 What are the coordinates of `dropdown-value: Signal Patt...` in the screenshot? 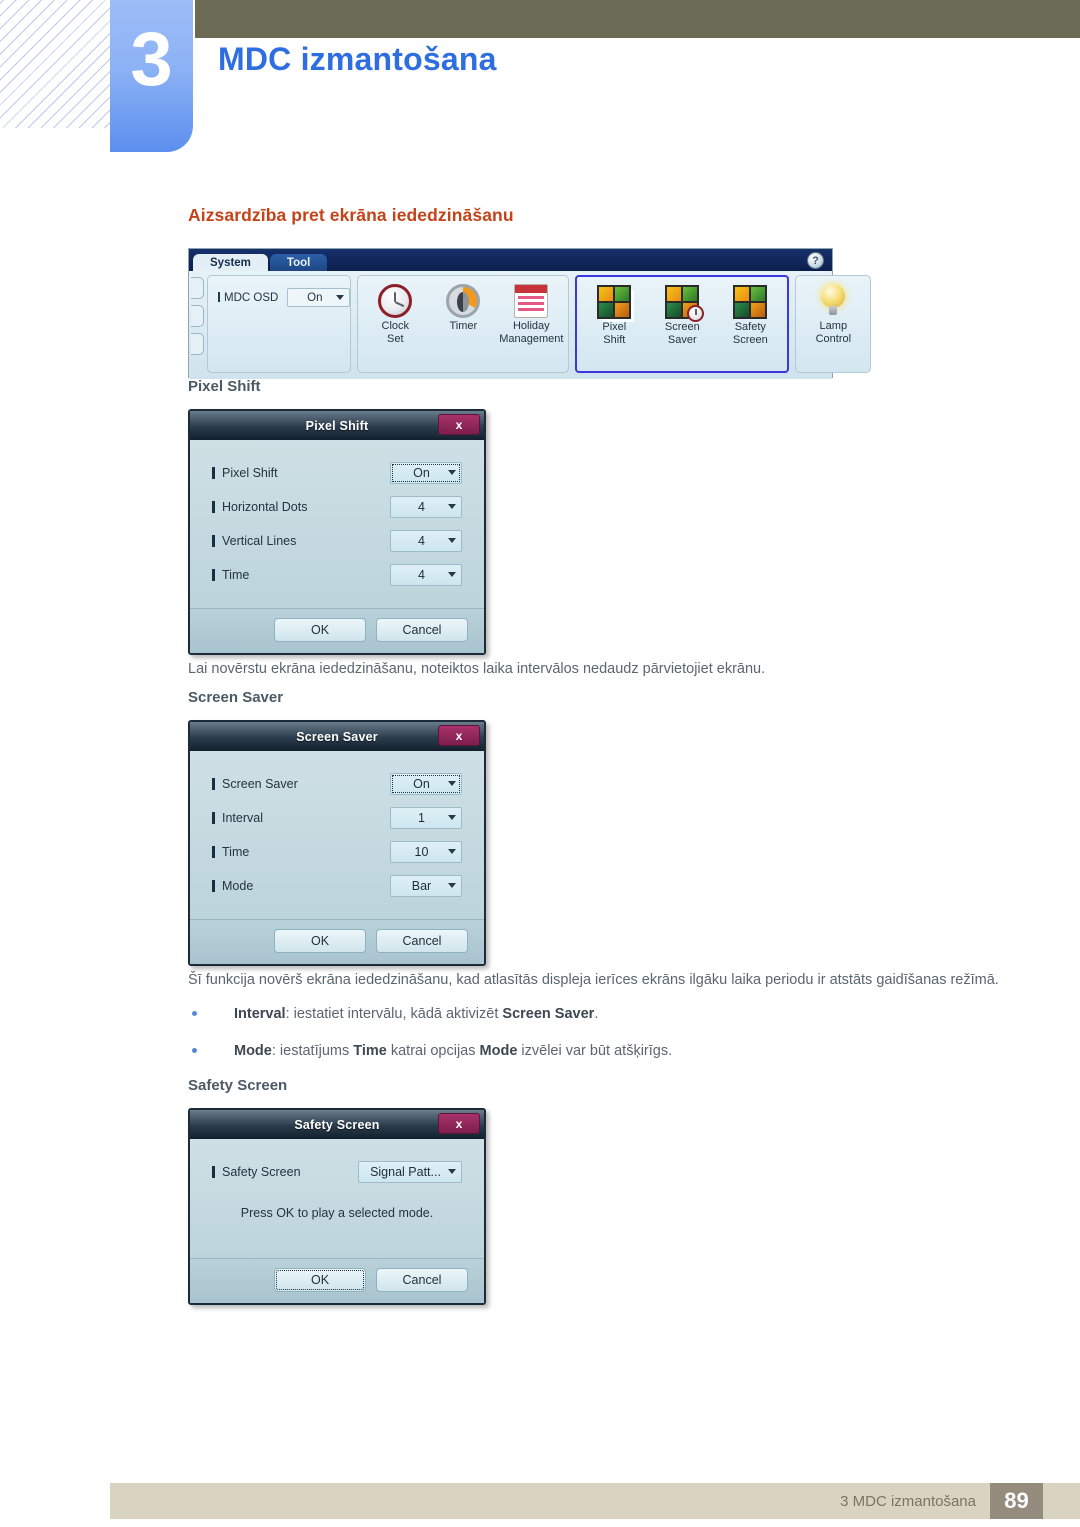 It's located at (405, 1171).